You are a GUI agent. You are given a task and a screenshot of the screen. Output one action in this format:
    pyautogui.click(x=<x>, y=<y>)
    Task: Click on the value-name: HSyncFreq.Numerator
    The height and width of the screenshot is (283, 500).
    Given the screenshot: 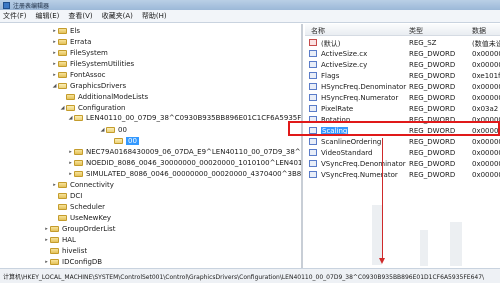 What is the action you would take?
    pyautogui.click(x=360, y=98)
    